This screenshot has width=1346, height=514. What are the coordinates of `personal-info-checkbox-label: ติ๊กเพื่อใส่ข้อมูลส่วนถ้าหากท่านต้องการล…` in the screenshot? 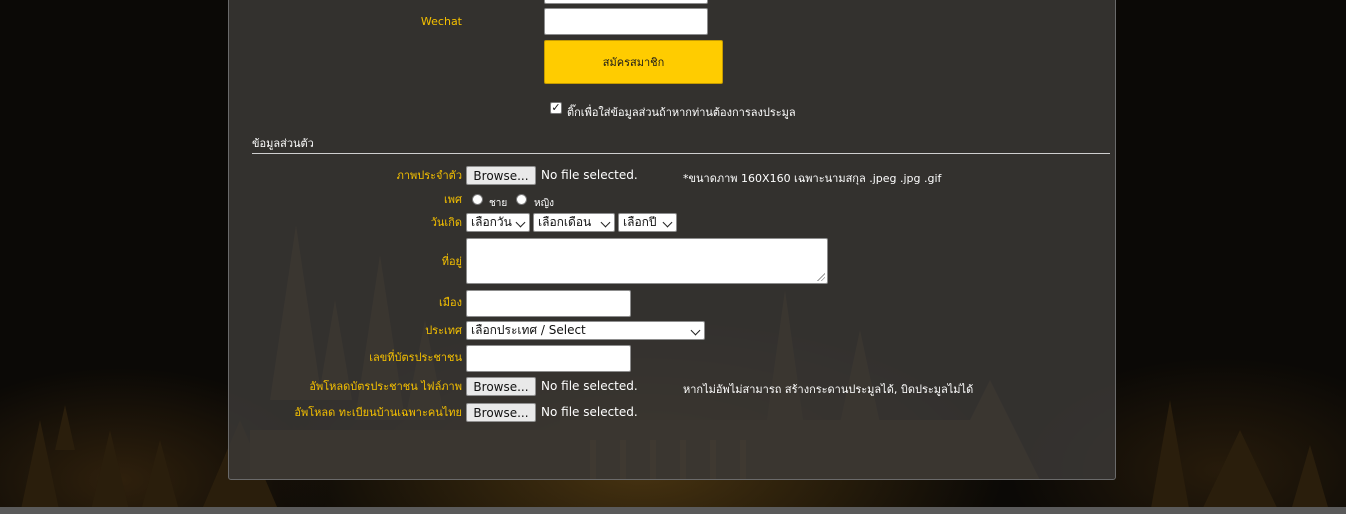 It's located at (681, 112).